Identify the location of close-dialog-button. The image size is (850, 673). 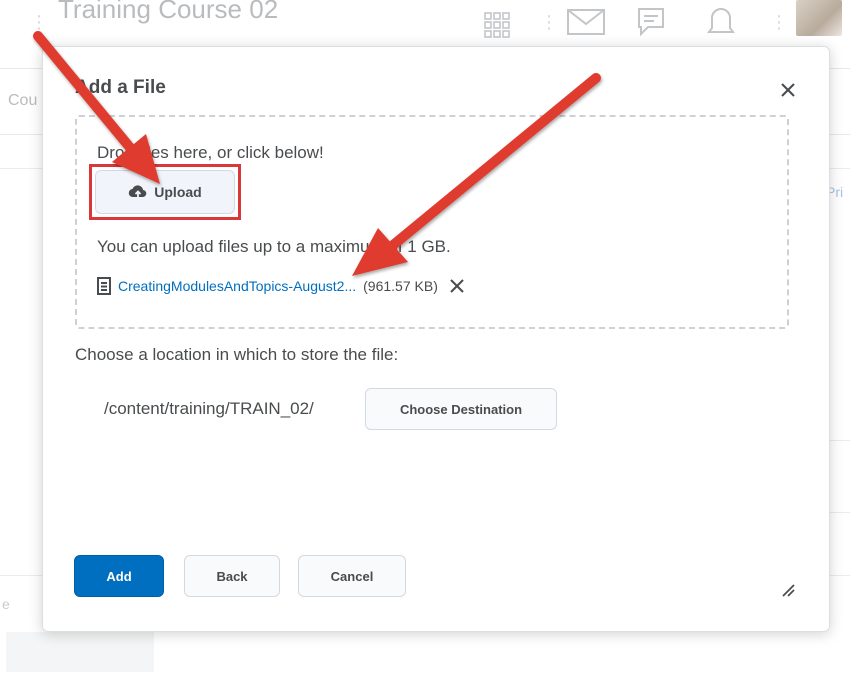
(788, 90).